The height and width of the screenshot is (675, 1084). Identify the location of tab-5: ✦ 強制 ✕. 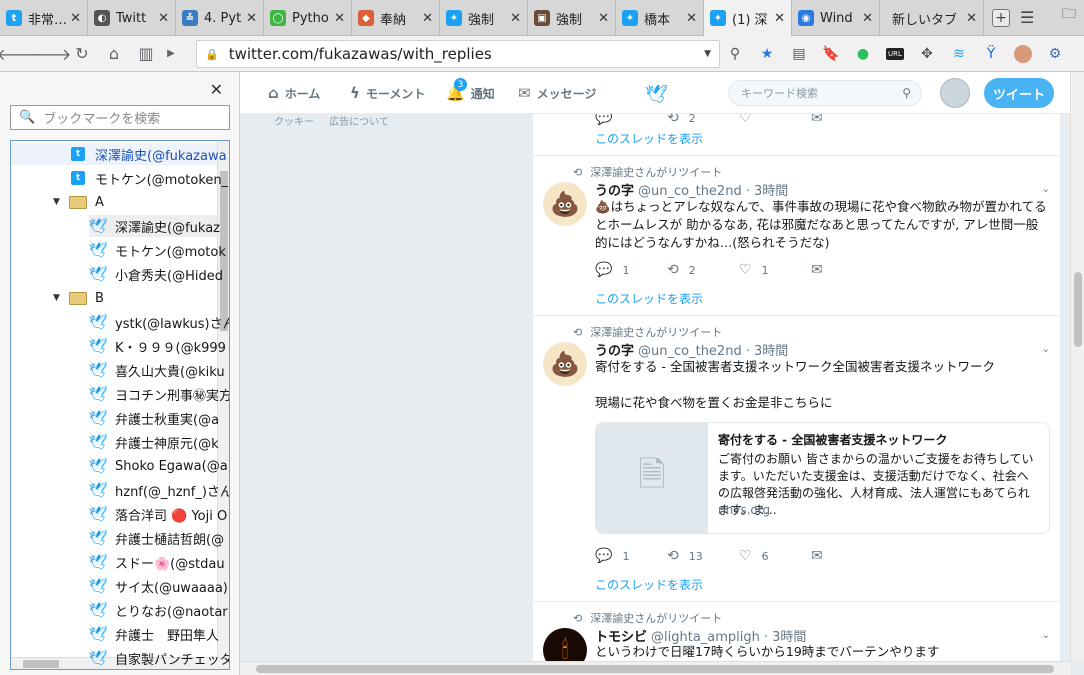
(484, 18).